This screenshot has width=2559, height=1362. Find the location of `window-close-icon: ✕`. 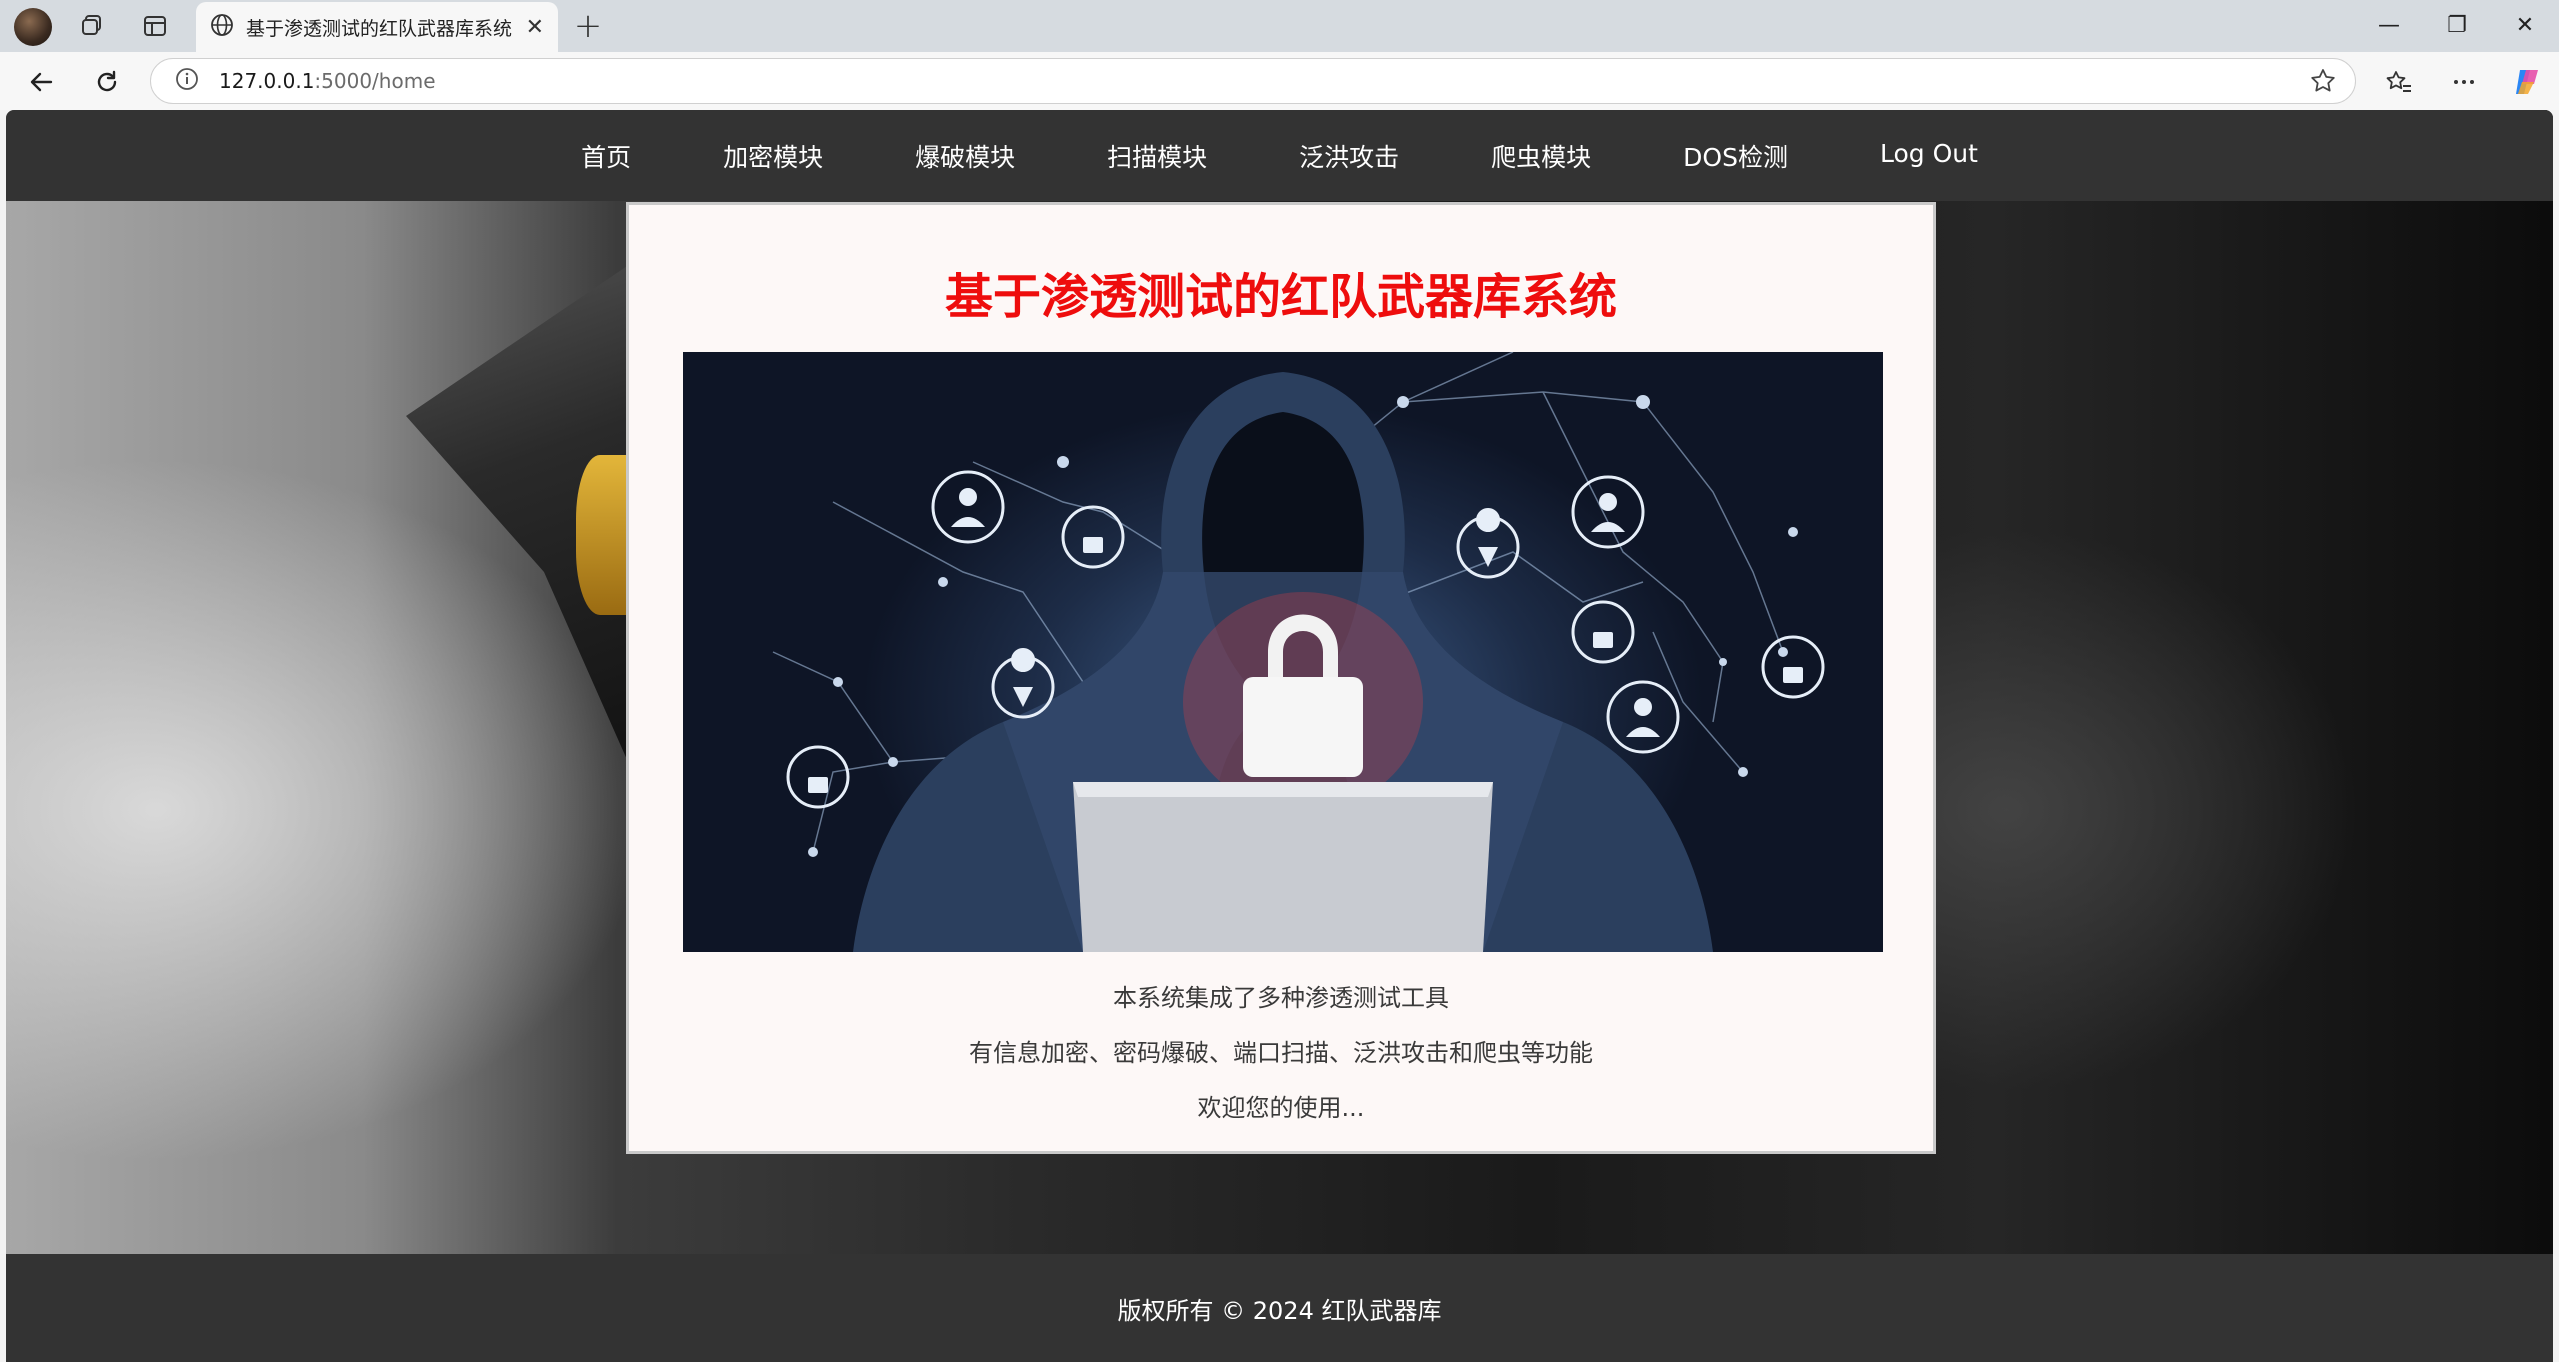

window-close-icon: ✕ is located at coordinates (2524, 25).